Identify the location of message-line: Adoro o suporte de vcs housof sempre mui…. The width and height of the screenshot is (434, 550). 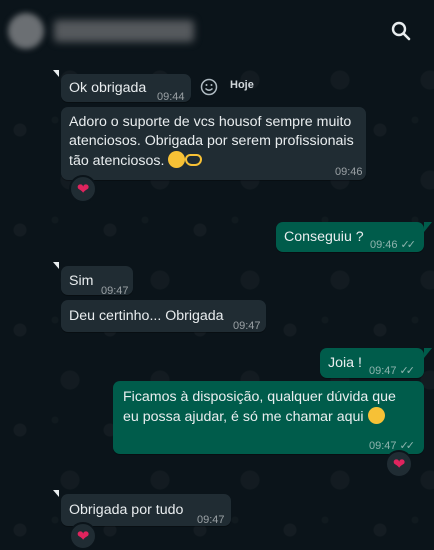
(210, 122).